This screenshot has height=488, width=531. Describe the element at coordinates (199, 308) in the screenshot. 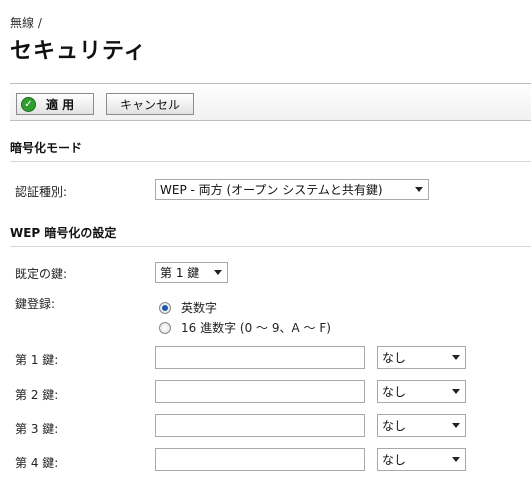

I see `radio-label: 英数字` at that location.